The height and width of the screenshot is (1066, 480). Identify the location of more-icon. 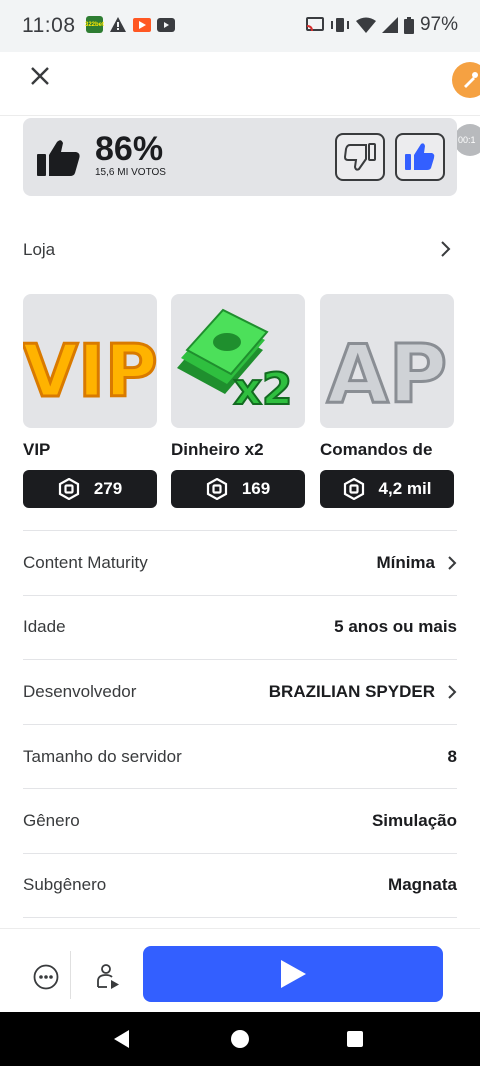
(46, 977).